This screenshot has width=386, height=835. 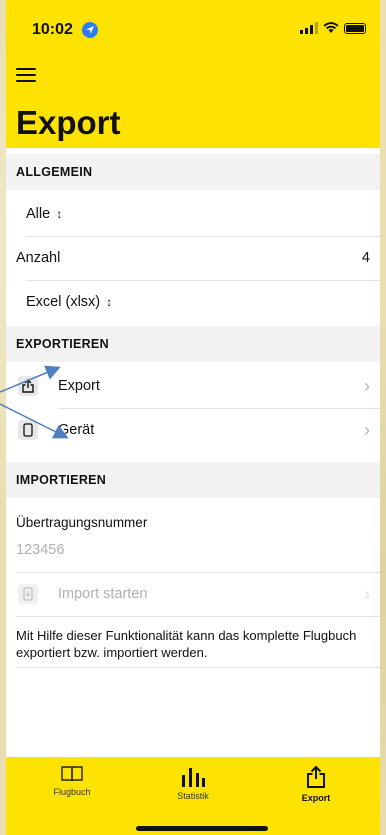 What do you see at coordinates (202, 828) in the screenshot?
I see `home-indicator` at bounding box center [202, 828].